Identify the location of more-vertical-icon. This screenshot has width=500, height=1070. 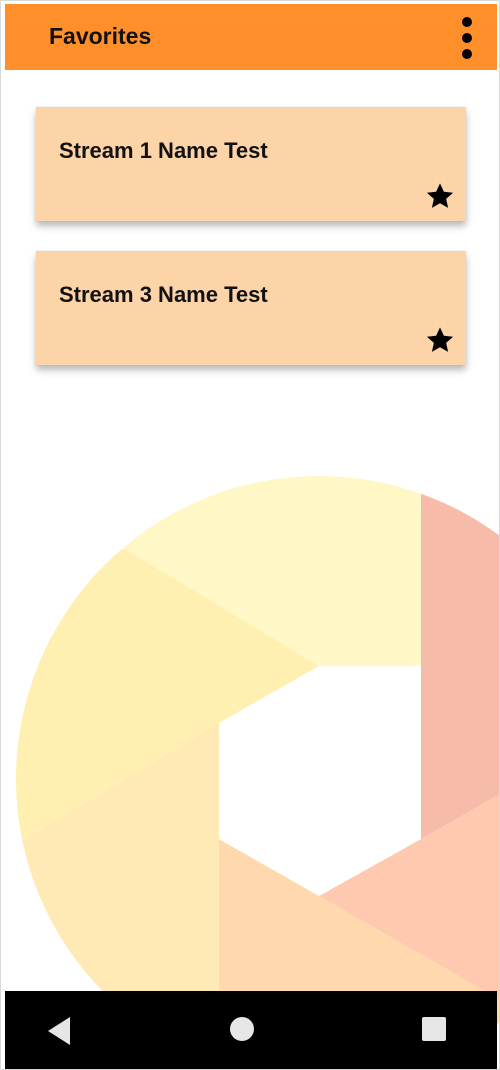
(467, 38).